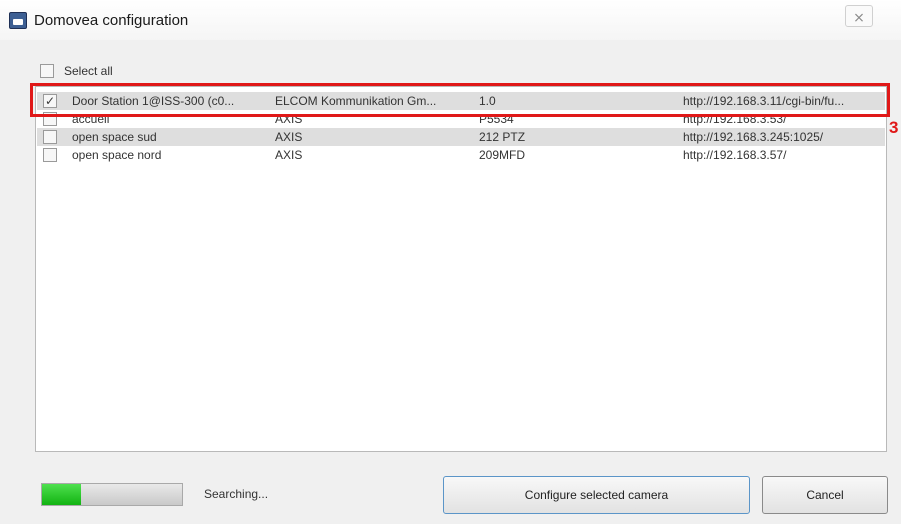  Describe the element at coordinates (62, 494) in the screenshot. I see `progress-fill` at that location.